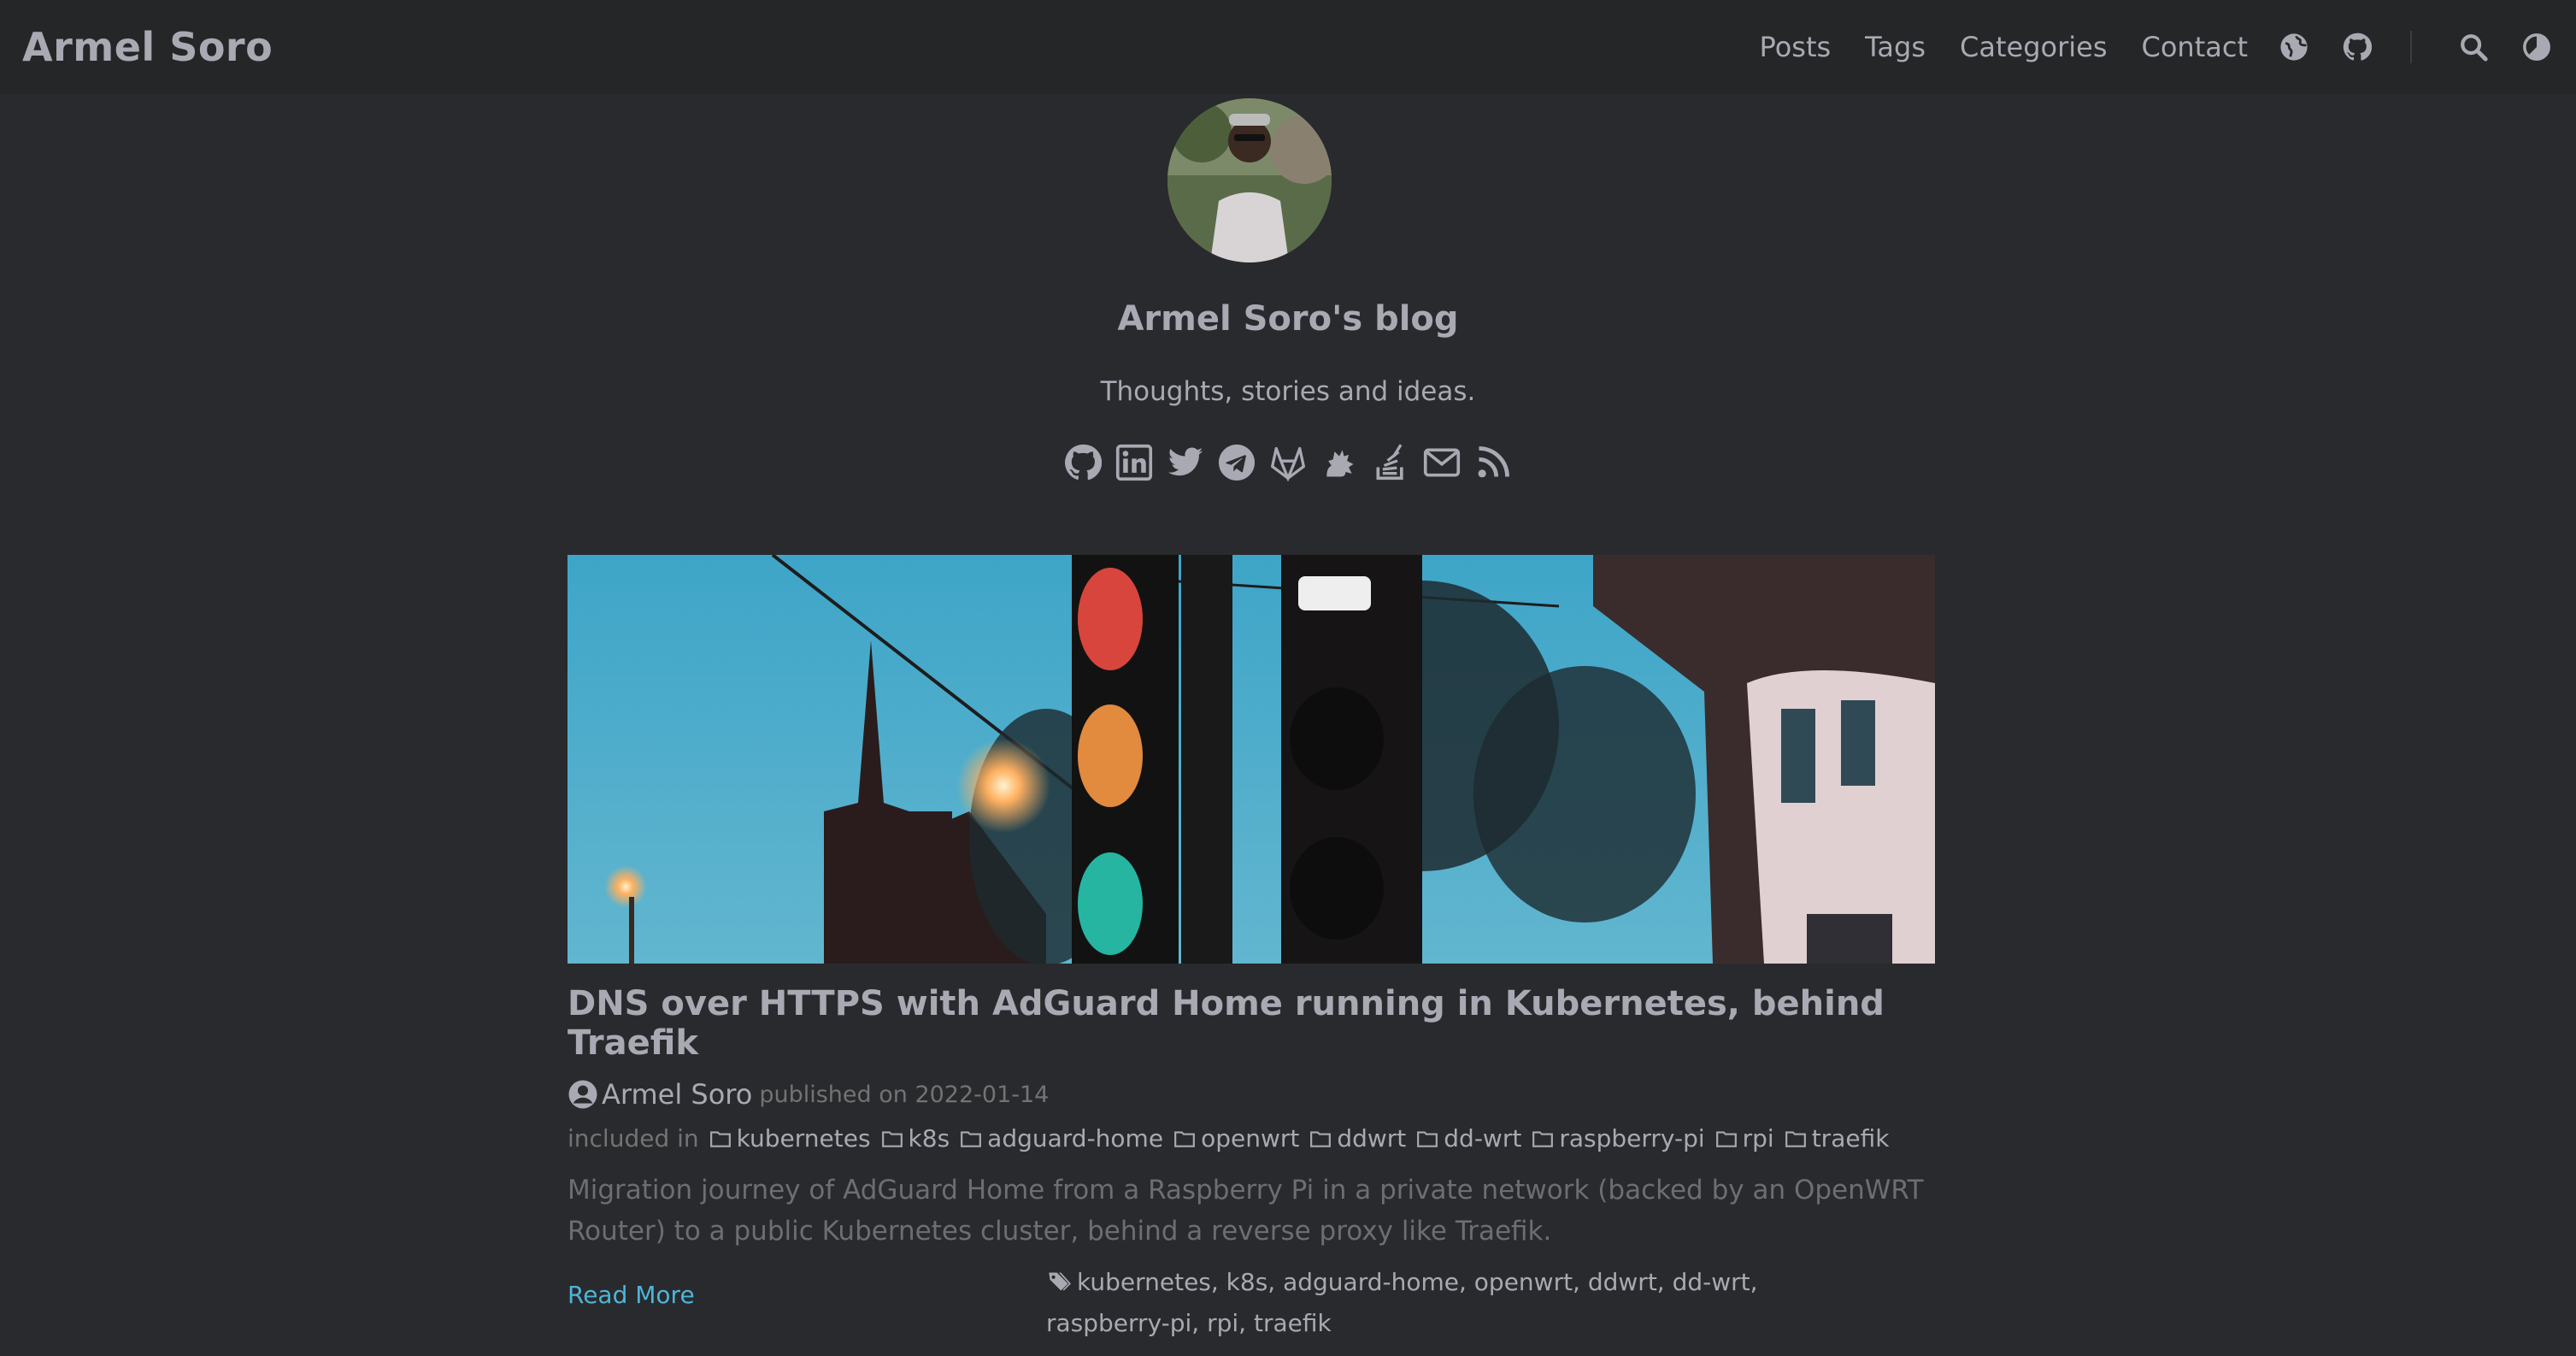 This screenshot has width=2576, height=1356. I want to click on category-link-traefik: traefik, so click(1836, 1138).